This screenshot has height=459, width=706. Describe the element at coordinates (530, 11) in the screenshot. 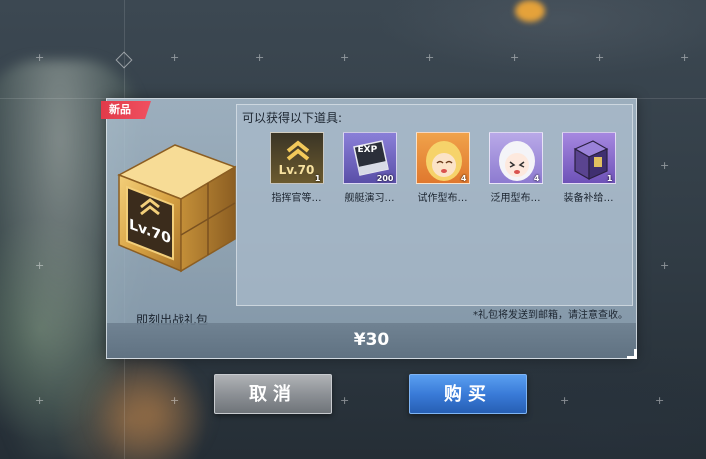

I see `background-light` at that location.